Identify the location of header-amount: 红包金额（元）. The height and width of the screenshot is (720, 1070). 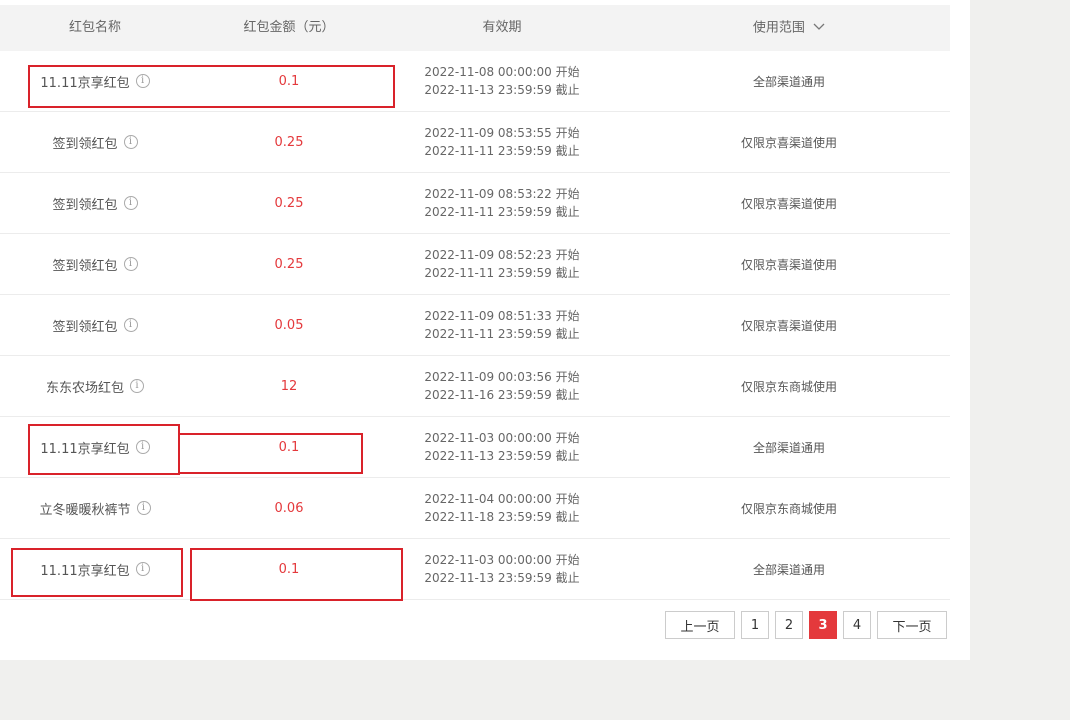
(289, 27).